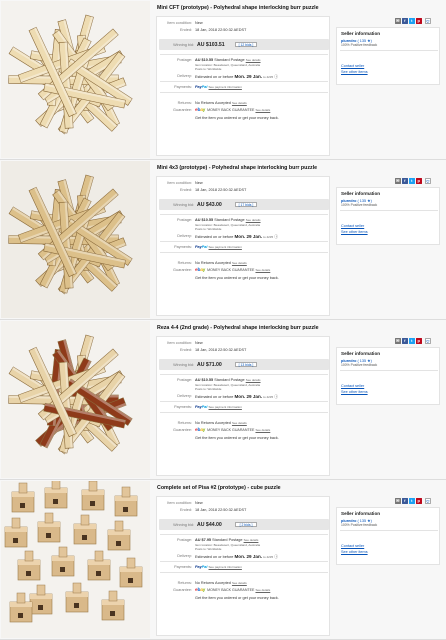 The image size is (446, 640). I want to click on bid-count-link: [ 12 bids ], so click(246, 44).